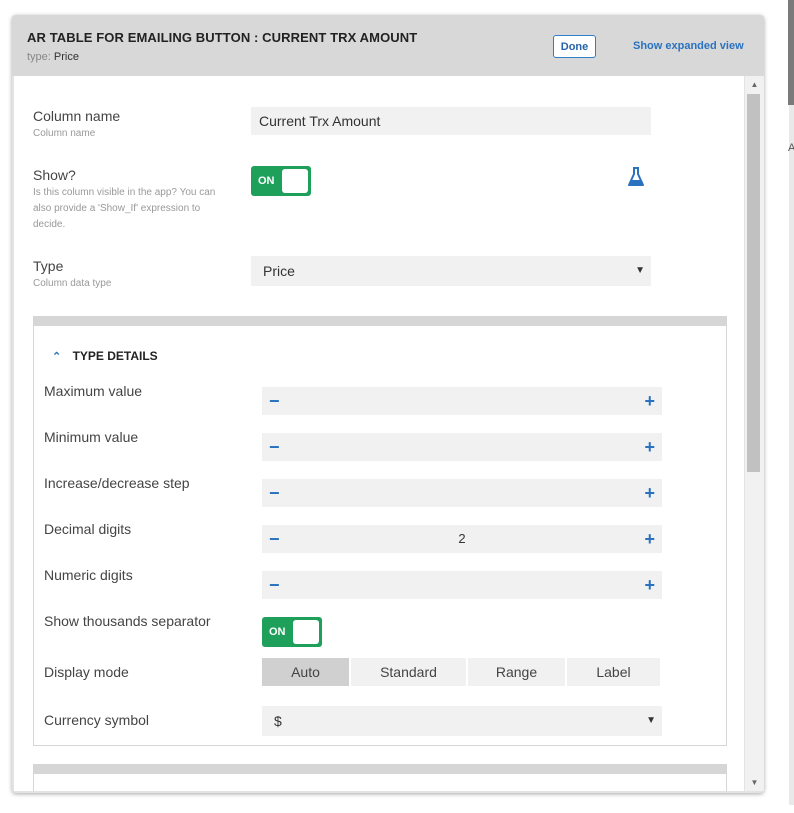 The width and height of the screenshot is (794, 813). Describe the element at coordinates (791, 455) in the screenshot. I see `background-scrollbar-track` at that location.